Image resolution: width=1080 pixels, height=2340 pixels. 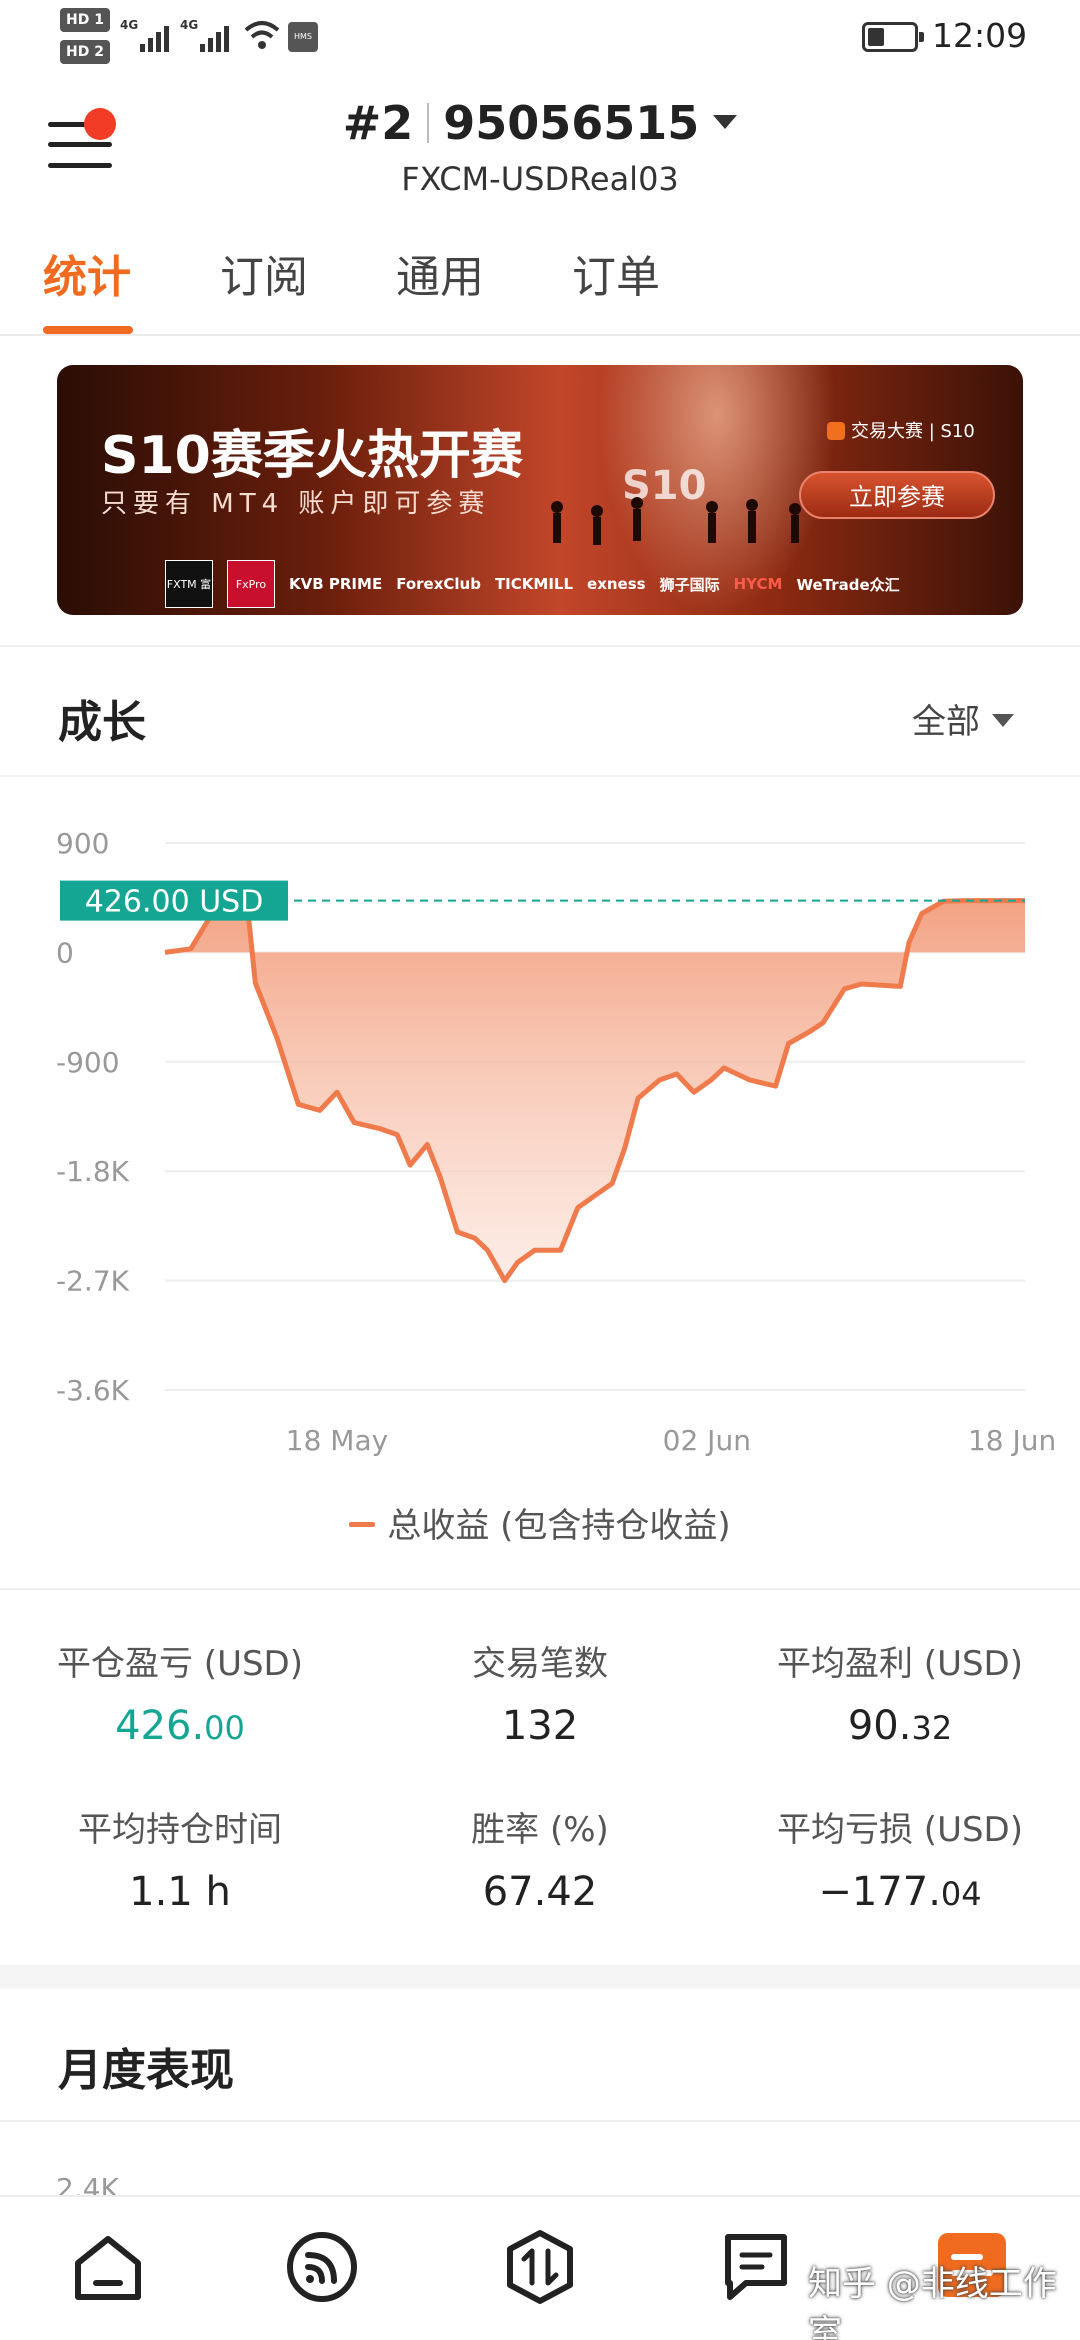 I want to click on stat-label: 交易笔数, so click(x=540, y=1664).